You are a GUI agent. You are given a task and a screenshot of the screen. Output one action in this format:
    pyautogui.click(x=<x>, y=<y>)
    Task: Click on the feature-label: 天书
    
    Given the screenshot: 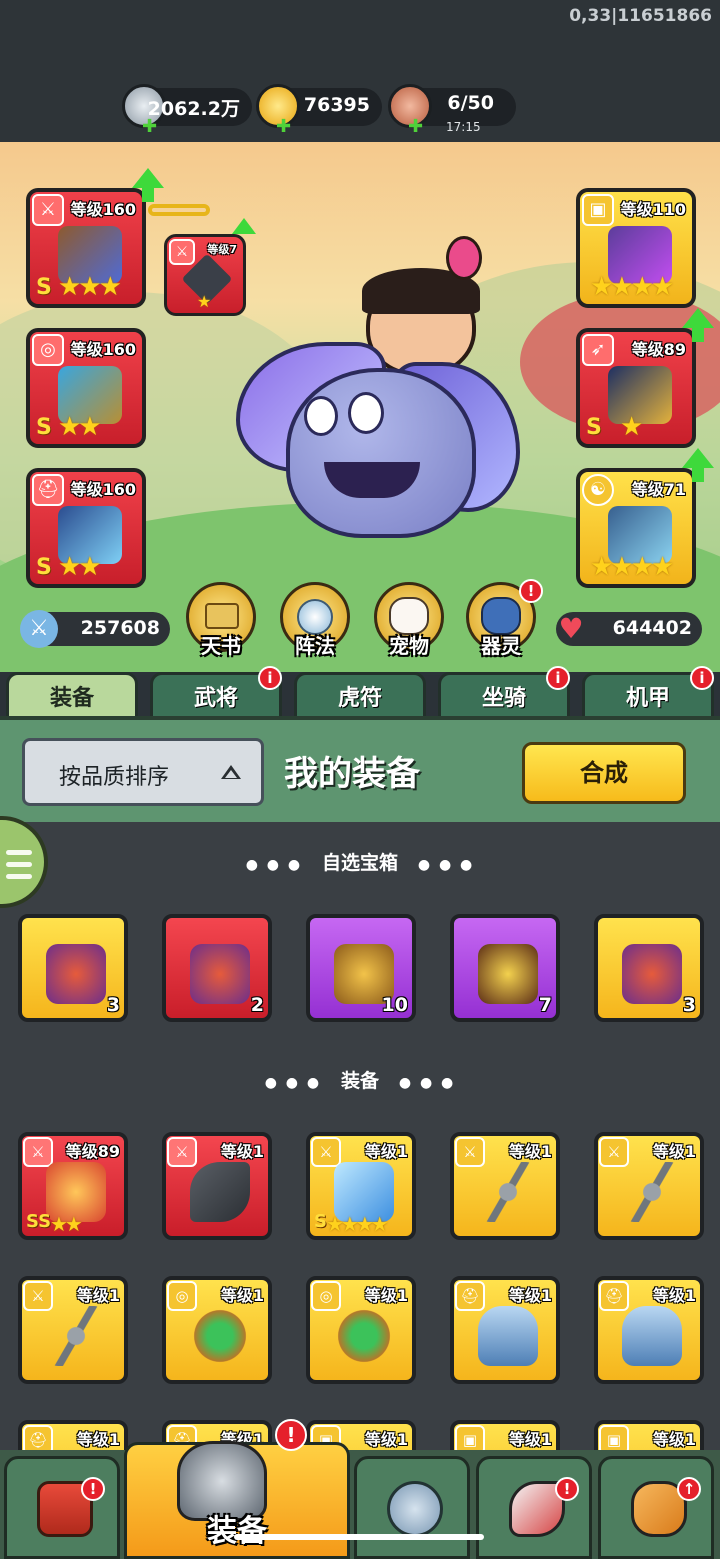 What is the action you would take?
    pyautogui.click(x=221, y=646)
    